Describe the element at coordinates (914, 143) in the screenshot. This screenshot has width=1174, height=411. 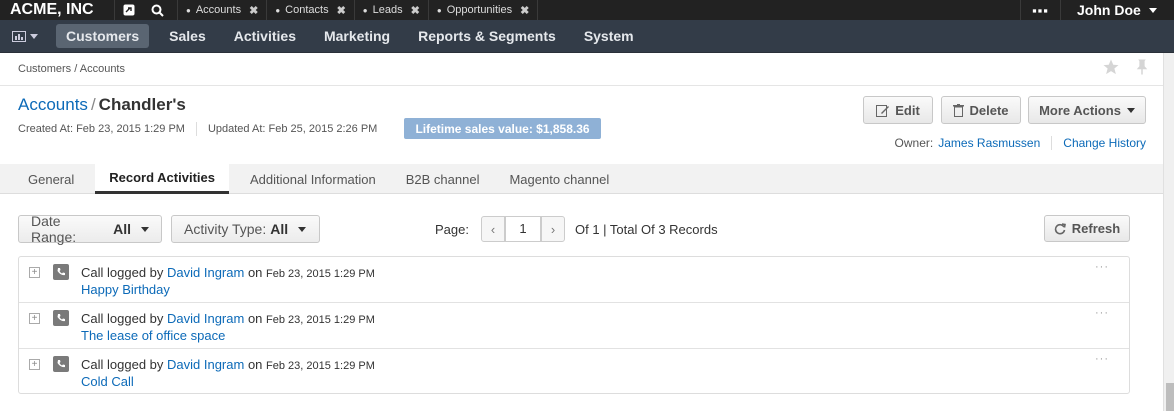
I see `owner-label: Owner:` at that location.